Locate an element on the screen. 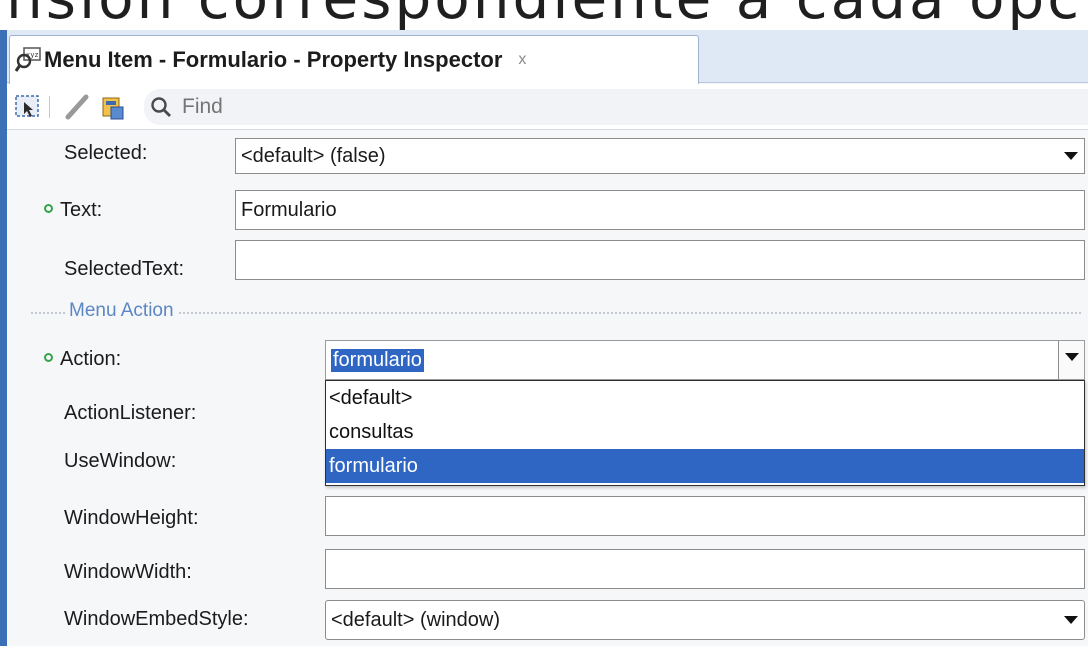 This screenshot has width=1088, height=646. action-value: formulario is located at coordinates (377, 360).